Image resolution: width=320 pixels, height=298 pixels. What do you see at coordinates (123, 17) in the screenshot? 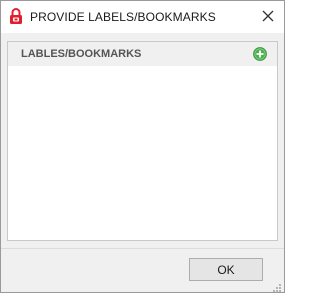
I see `window-title: PROVIDE LABELS/BOOKMARKS` at bounding box center [123, 17].